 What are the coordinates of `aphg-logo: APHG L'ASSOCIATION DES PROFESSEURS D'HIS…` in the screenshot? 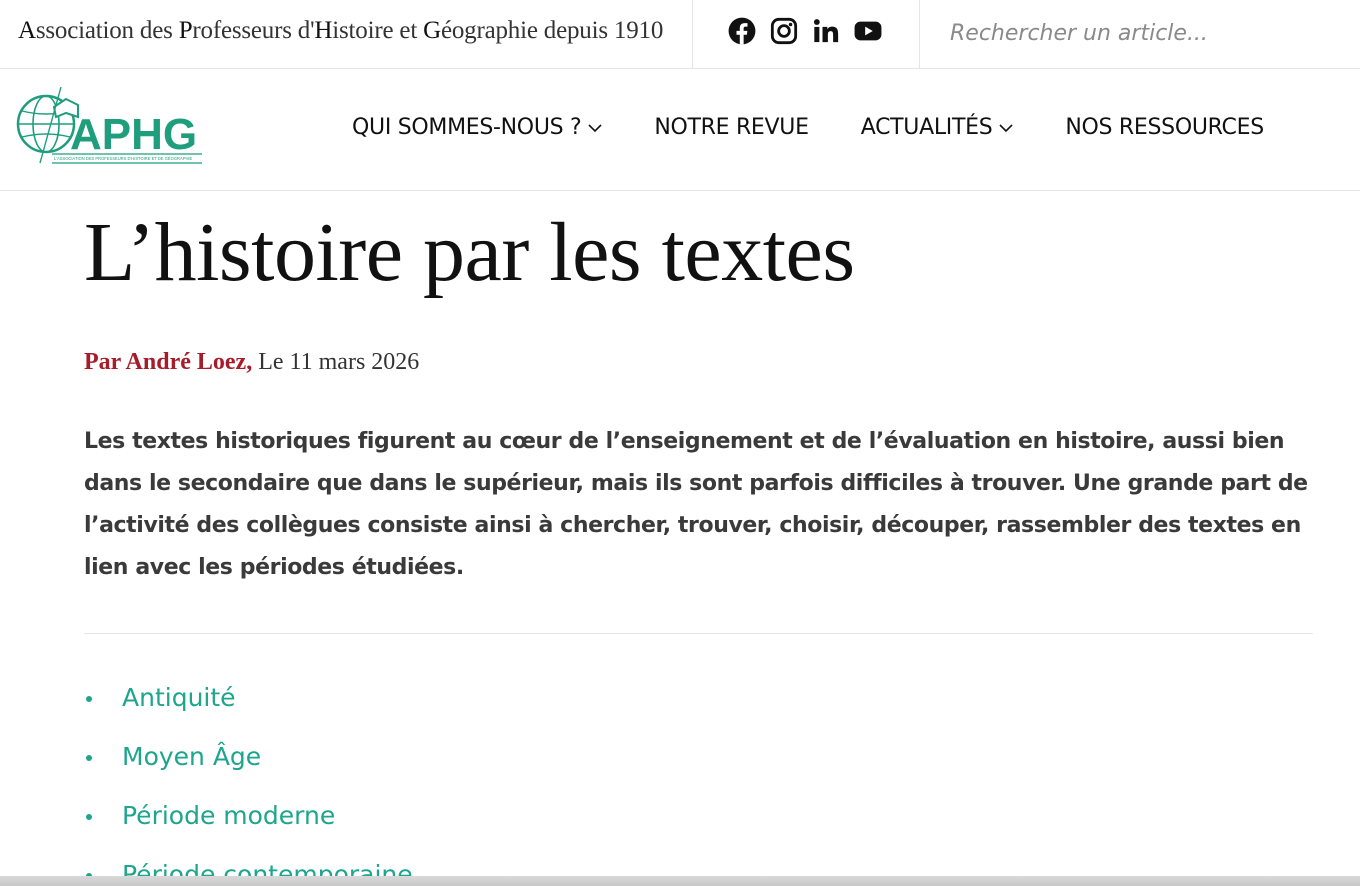 It's located at (111, 129).